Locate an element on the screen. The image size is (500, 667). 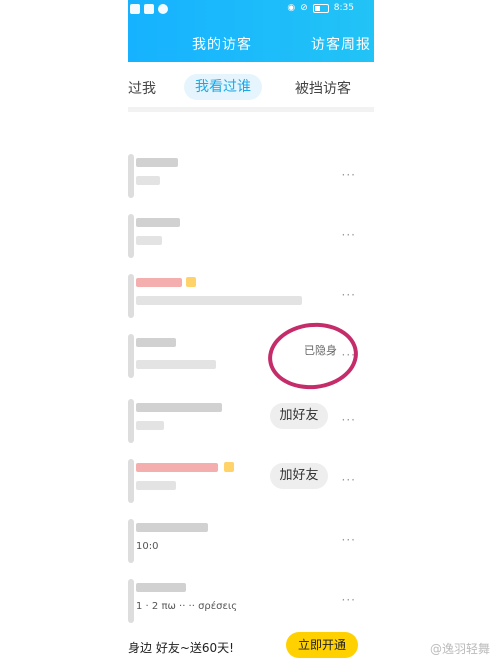
watermark: @逸羽轻舞 is located at coordinates (459, 649).